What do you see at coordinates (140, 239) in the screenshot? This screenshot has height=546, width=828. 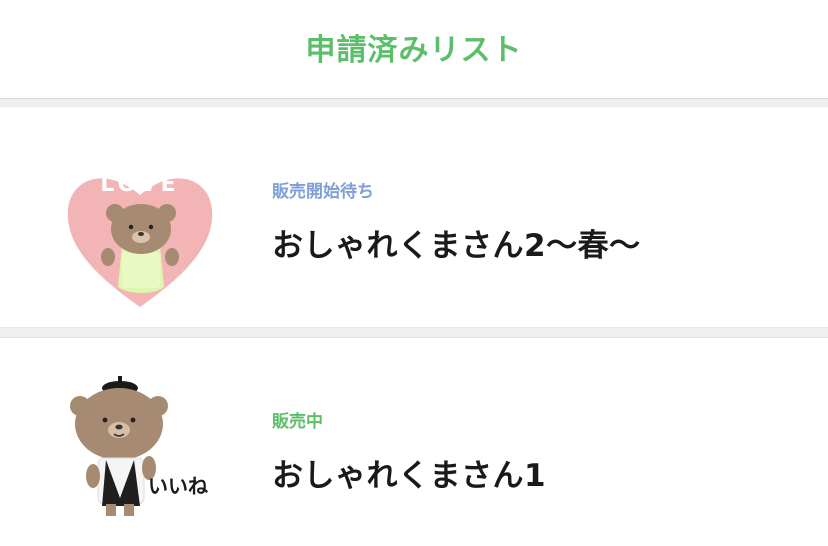 I see `bear-love-heart-sticker-icon: LOVE` at bounding box center [140, 239].